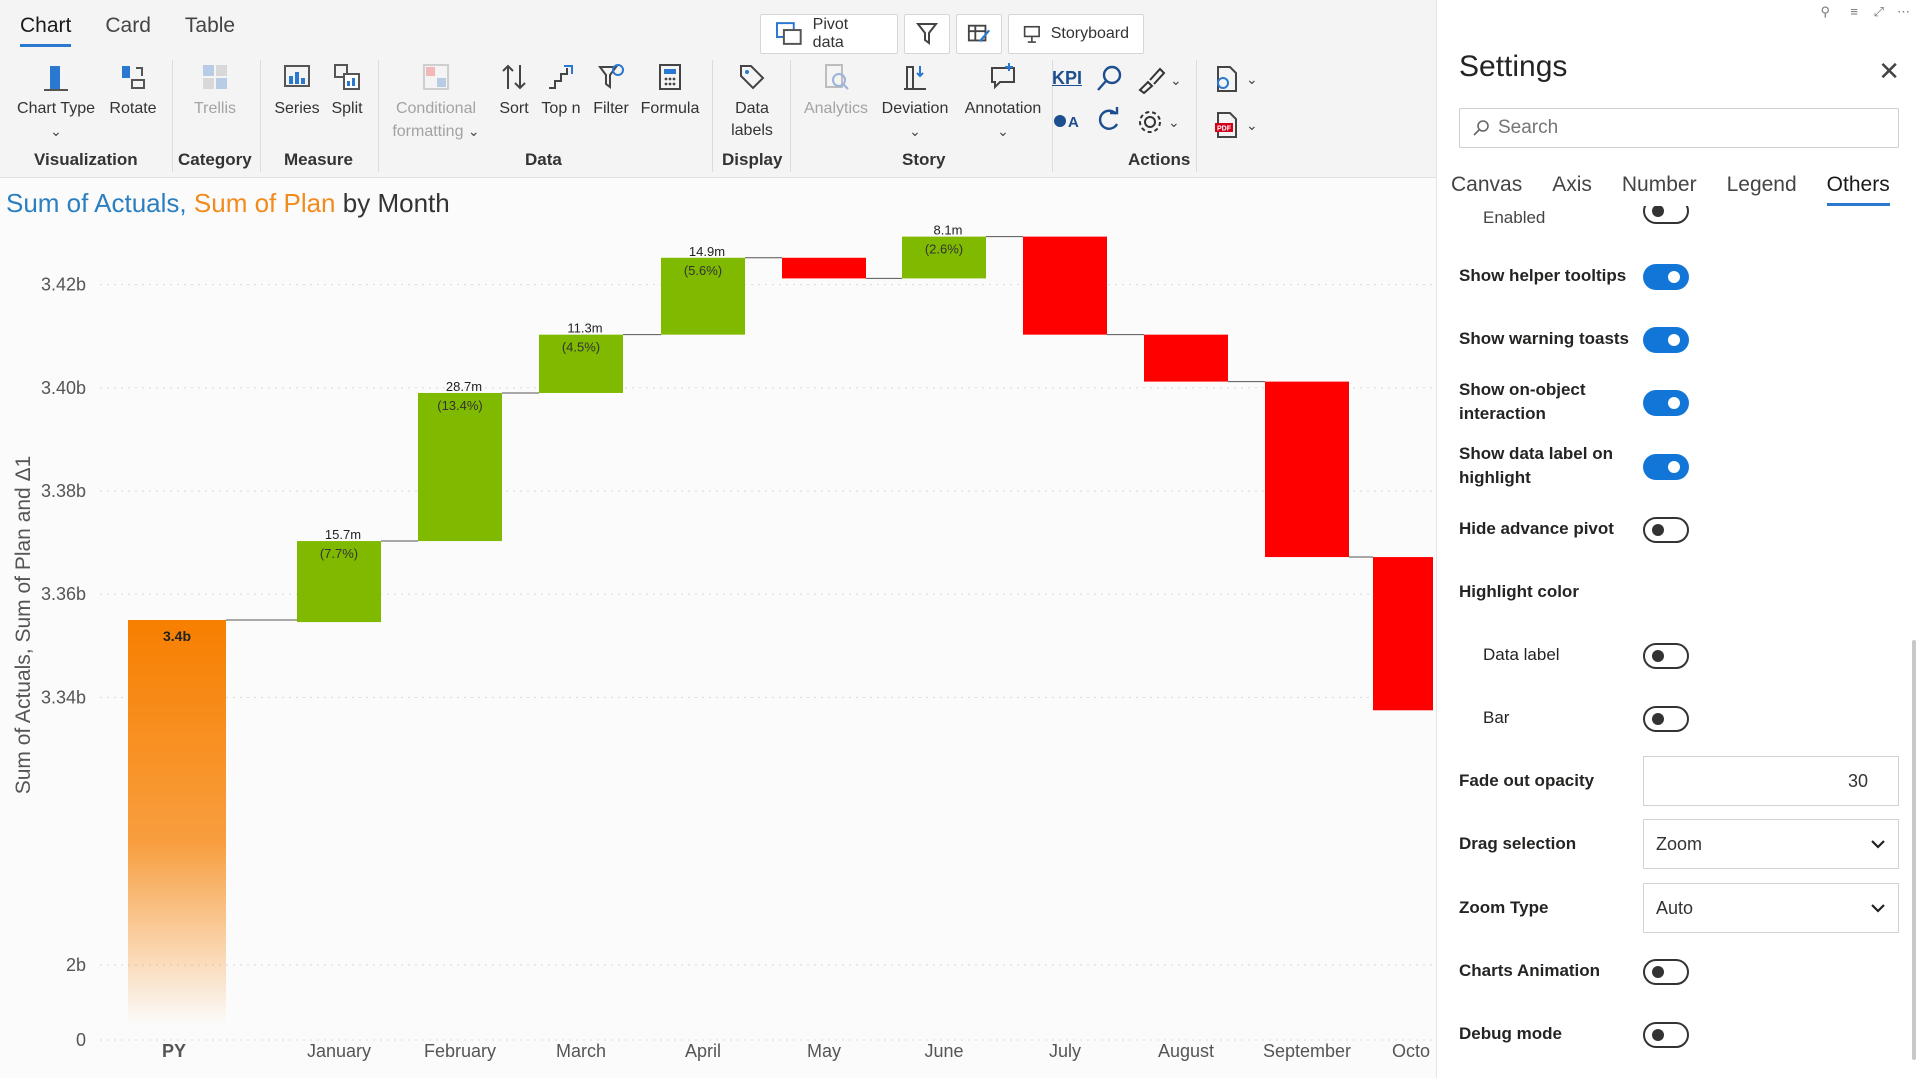 The width and height of the screenshot is (1920, 1078). What do you see at coordinates (1666, 972) in the screenshot?
I see `charts-animation-toggle` at bounding box center [1666, 972].